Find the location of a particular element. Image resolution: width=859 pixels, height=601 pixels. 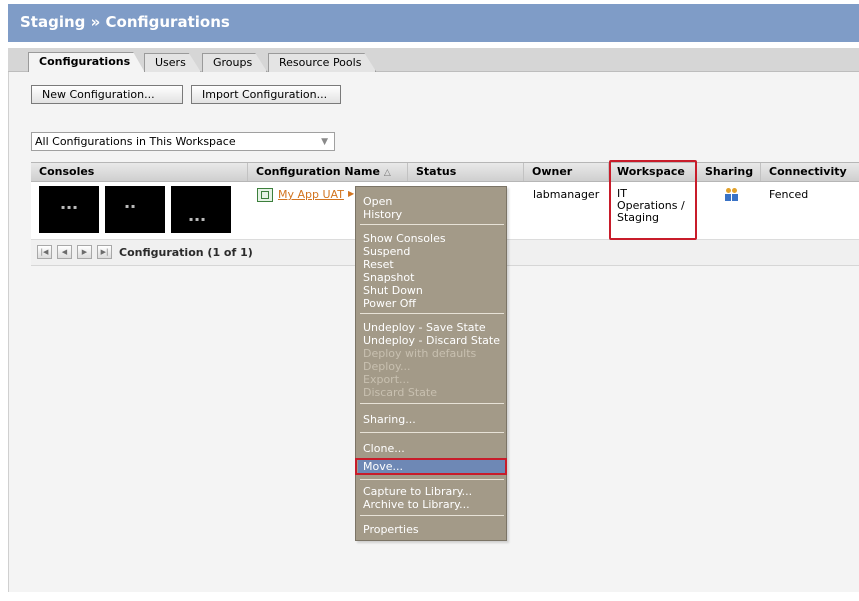

col-connectivity: Connectivity is located at coordinates (810, 172).